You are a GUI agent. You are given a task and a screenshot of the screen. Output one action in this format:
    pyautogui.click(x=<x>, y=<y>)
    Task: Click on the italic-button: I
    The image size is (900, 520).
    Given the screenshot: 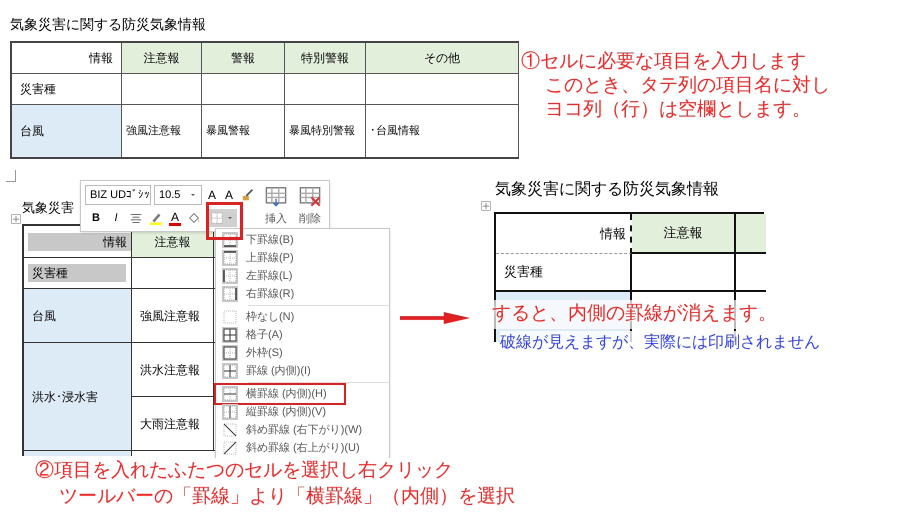 What is the action you would take?
    pyautogui.click(x=116, y=218)
    